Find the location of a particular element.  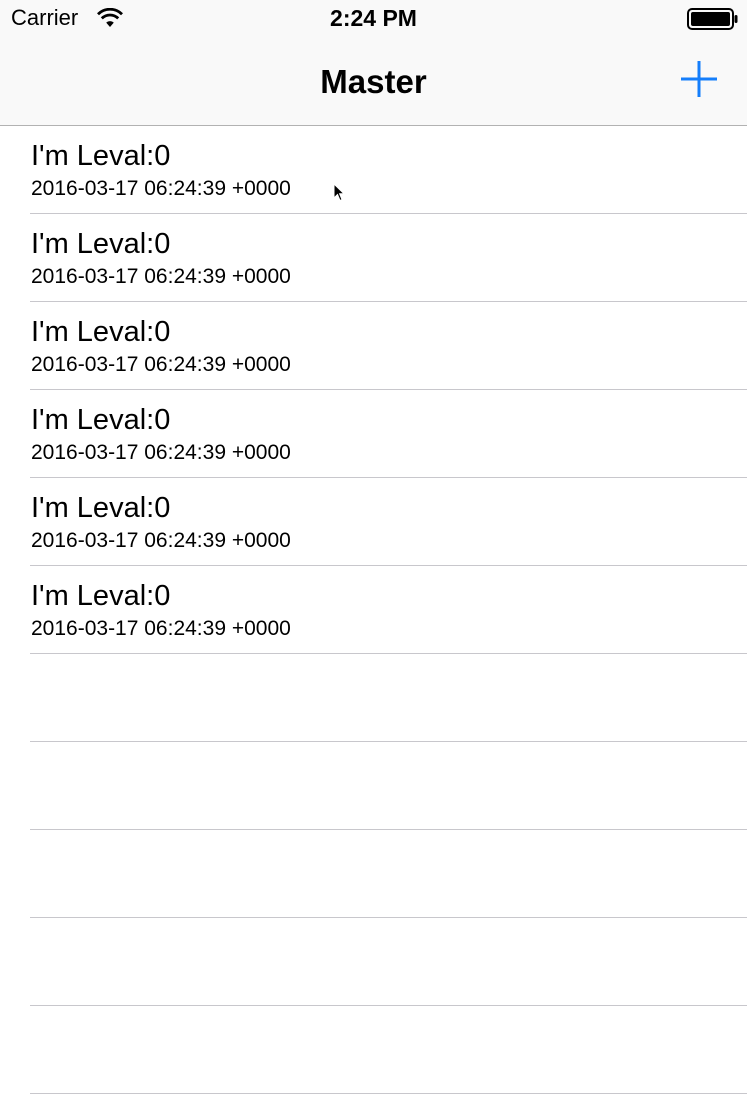

plus-icon is located at coordinates (699, 79).